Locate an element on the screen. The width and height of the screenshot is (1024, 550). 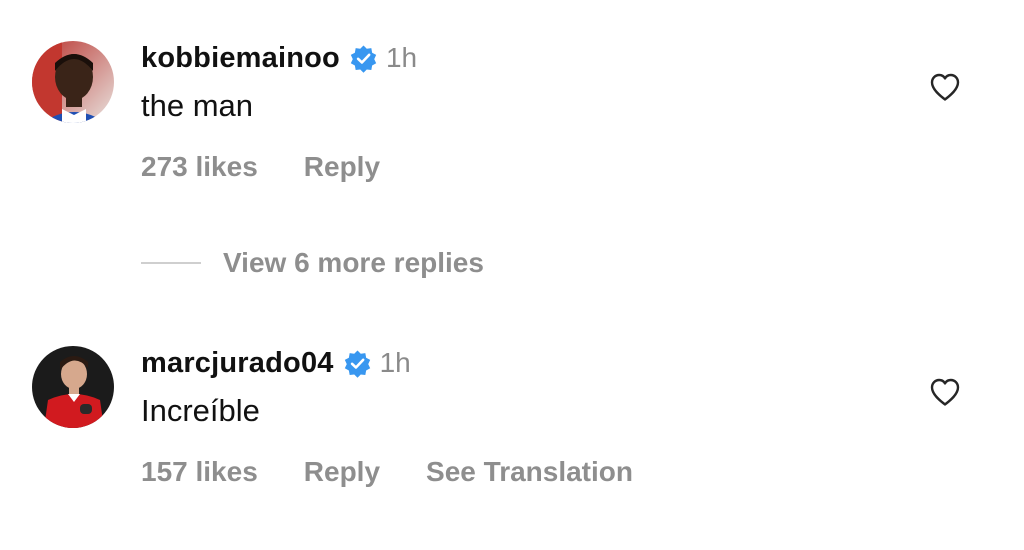
comment-text: Increíble is located at coordinates (200, 410).